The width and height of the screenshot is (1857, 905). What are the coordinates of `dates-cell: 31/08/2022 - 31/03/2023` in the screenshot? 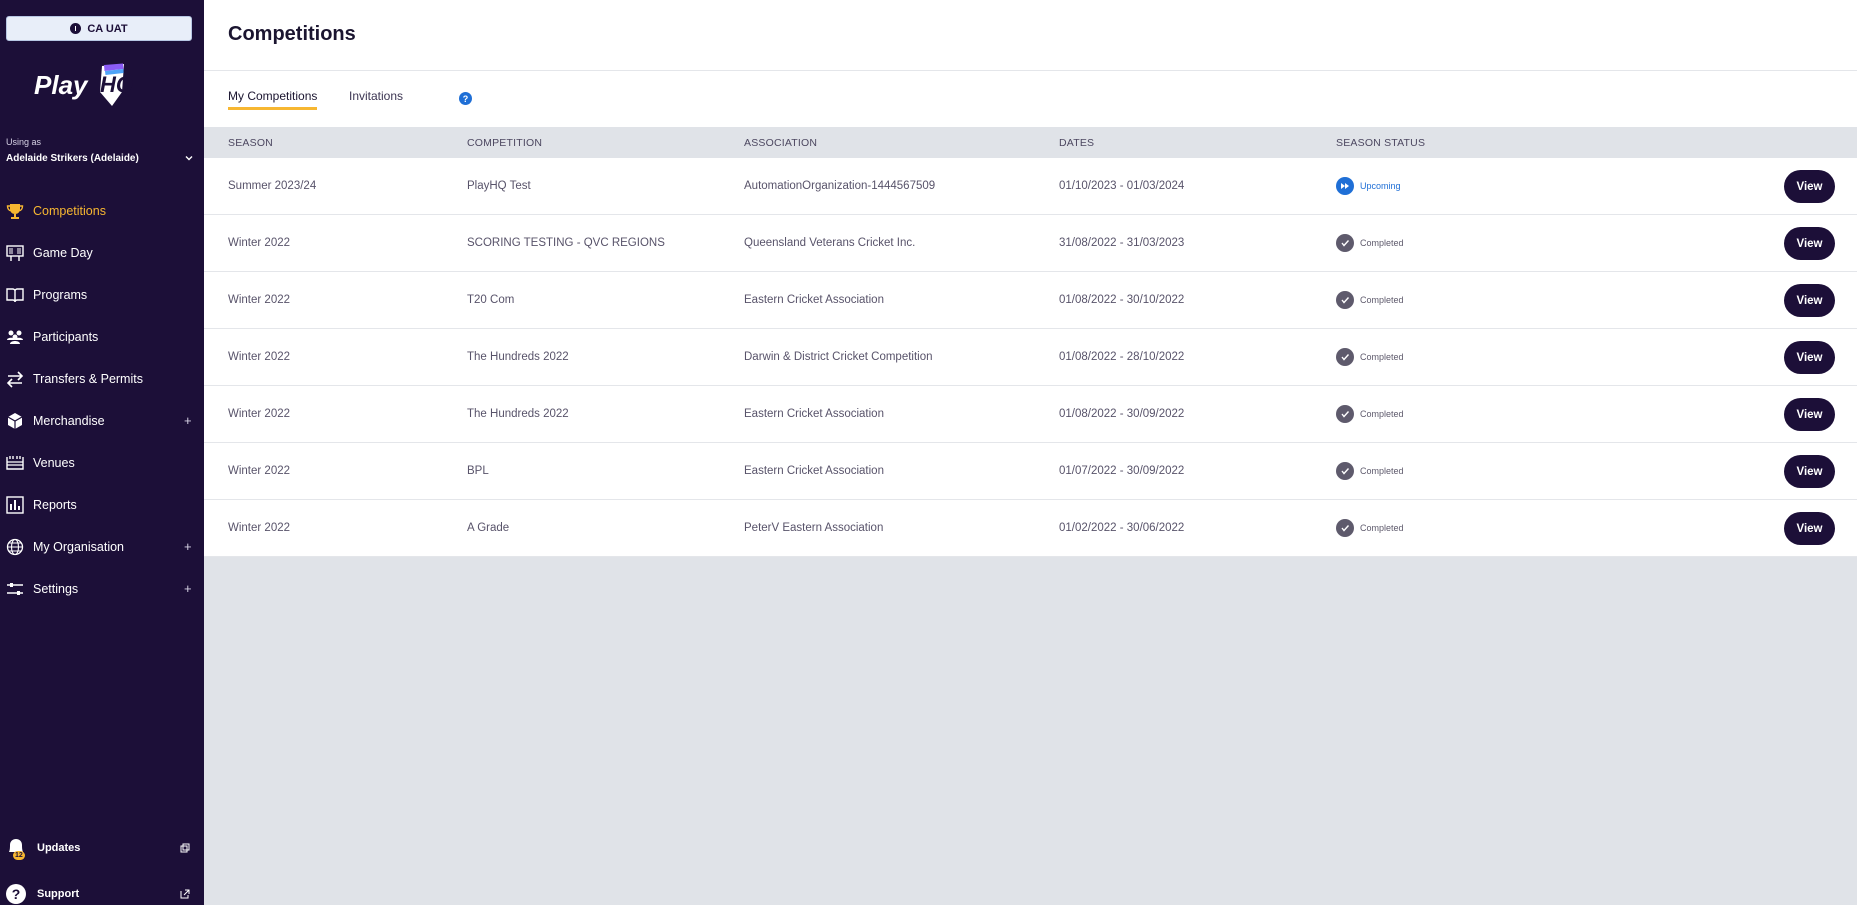 It's located at (1122, 243).